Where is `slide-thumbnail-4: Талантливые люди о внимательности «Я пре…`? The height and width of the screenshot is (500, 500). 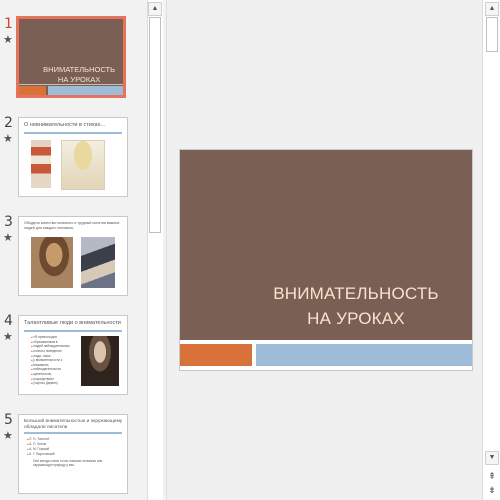
slide-thumbnail-4: Талантливые люди о внимательности «Я пре… is located at coordinates (73, 355).